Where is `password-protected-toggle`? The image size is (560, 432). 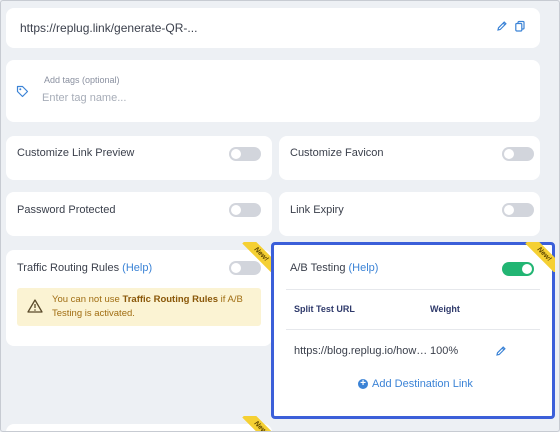 password-protected-toggle is located at coordinates (245, 210).